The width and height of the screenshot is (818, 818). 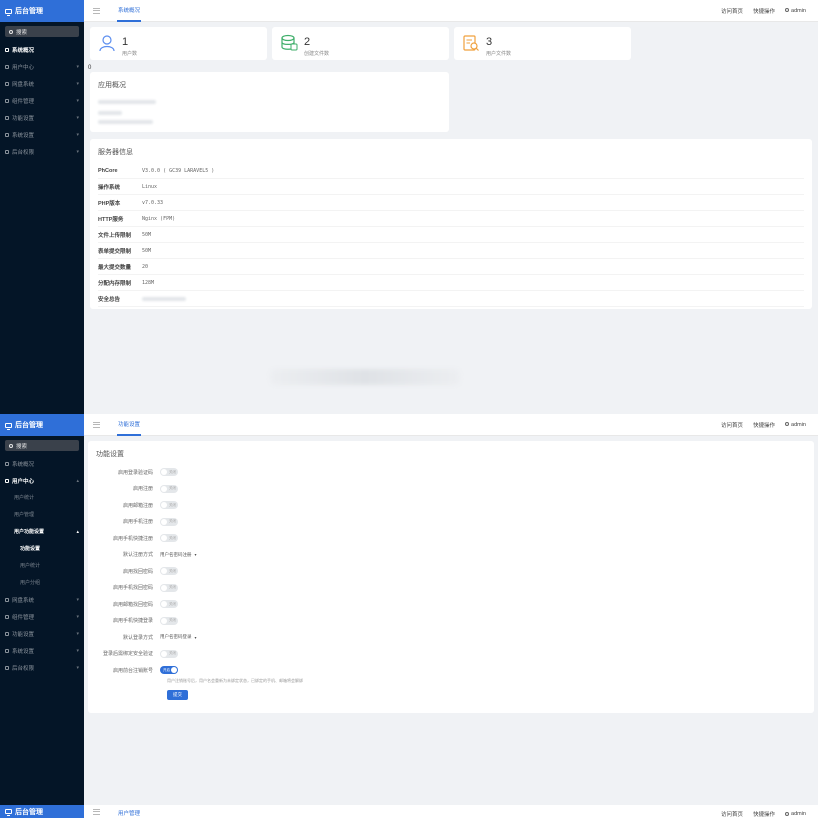 I want to click on monitor-icon, so click(x=8, y=12).